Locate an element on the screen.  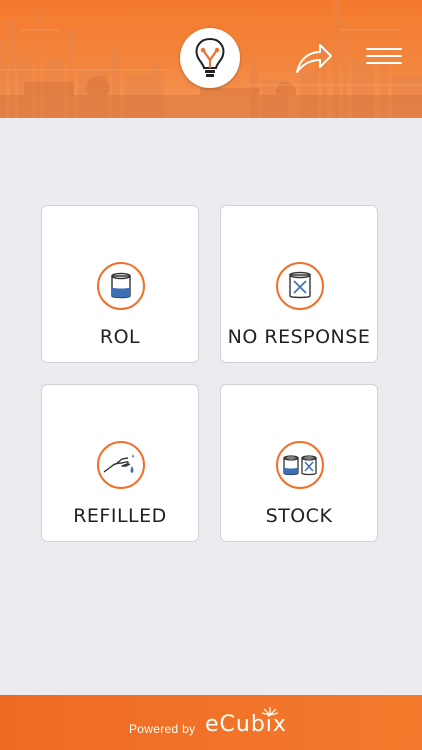
brand-spark-icon is located at coordinates (270, 711).